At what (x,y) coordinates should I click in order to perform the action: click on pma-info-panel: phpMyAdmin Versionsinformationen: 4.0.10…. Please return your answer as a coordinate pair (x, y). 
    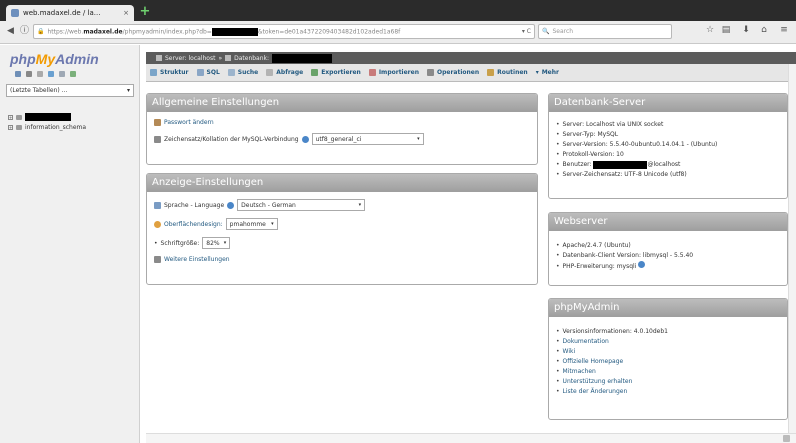
    Looking at the image, I should click on (668, 359).